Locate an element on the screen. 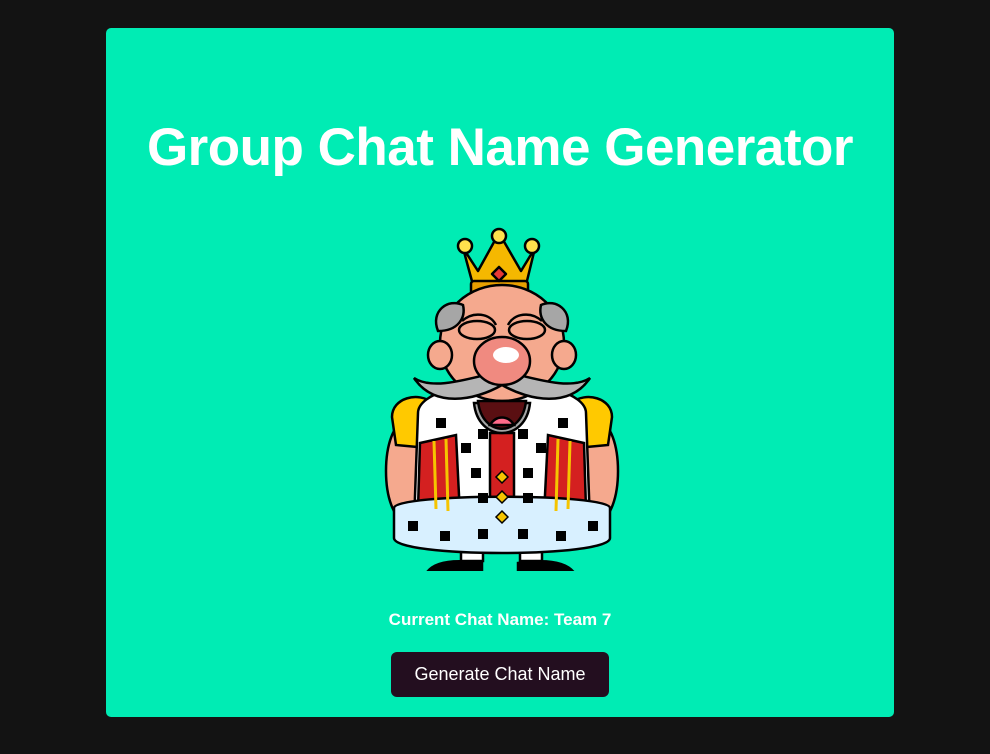 This screenshot has height=754, width=990. page-title: Group Chat Name Generator is located at coordinates (500, 147).